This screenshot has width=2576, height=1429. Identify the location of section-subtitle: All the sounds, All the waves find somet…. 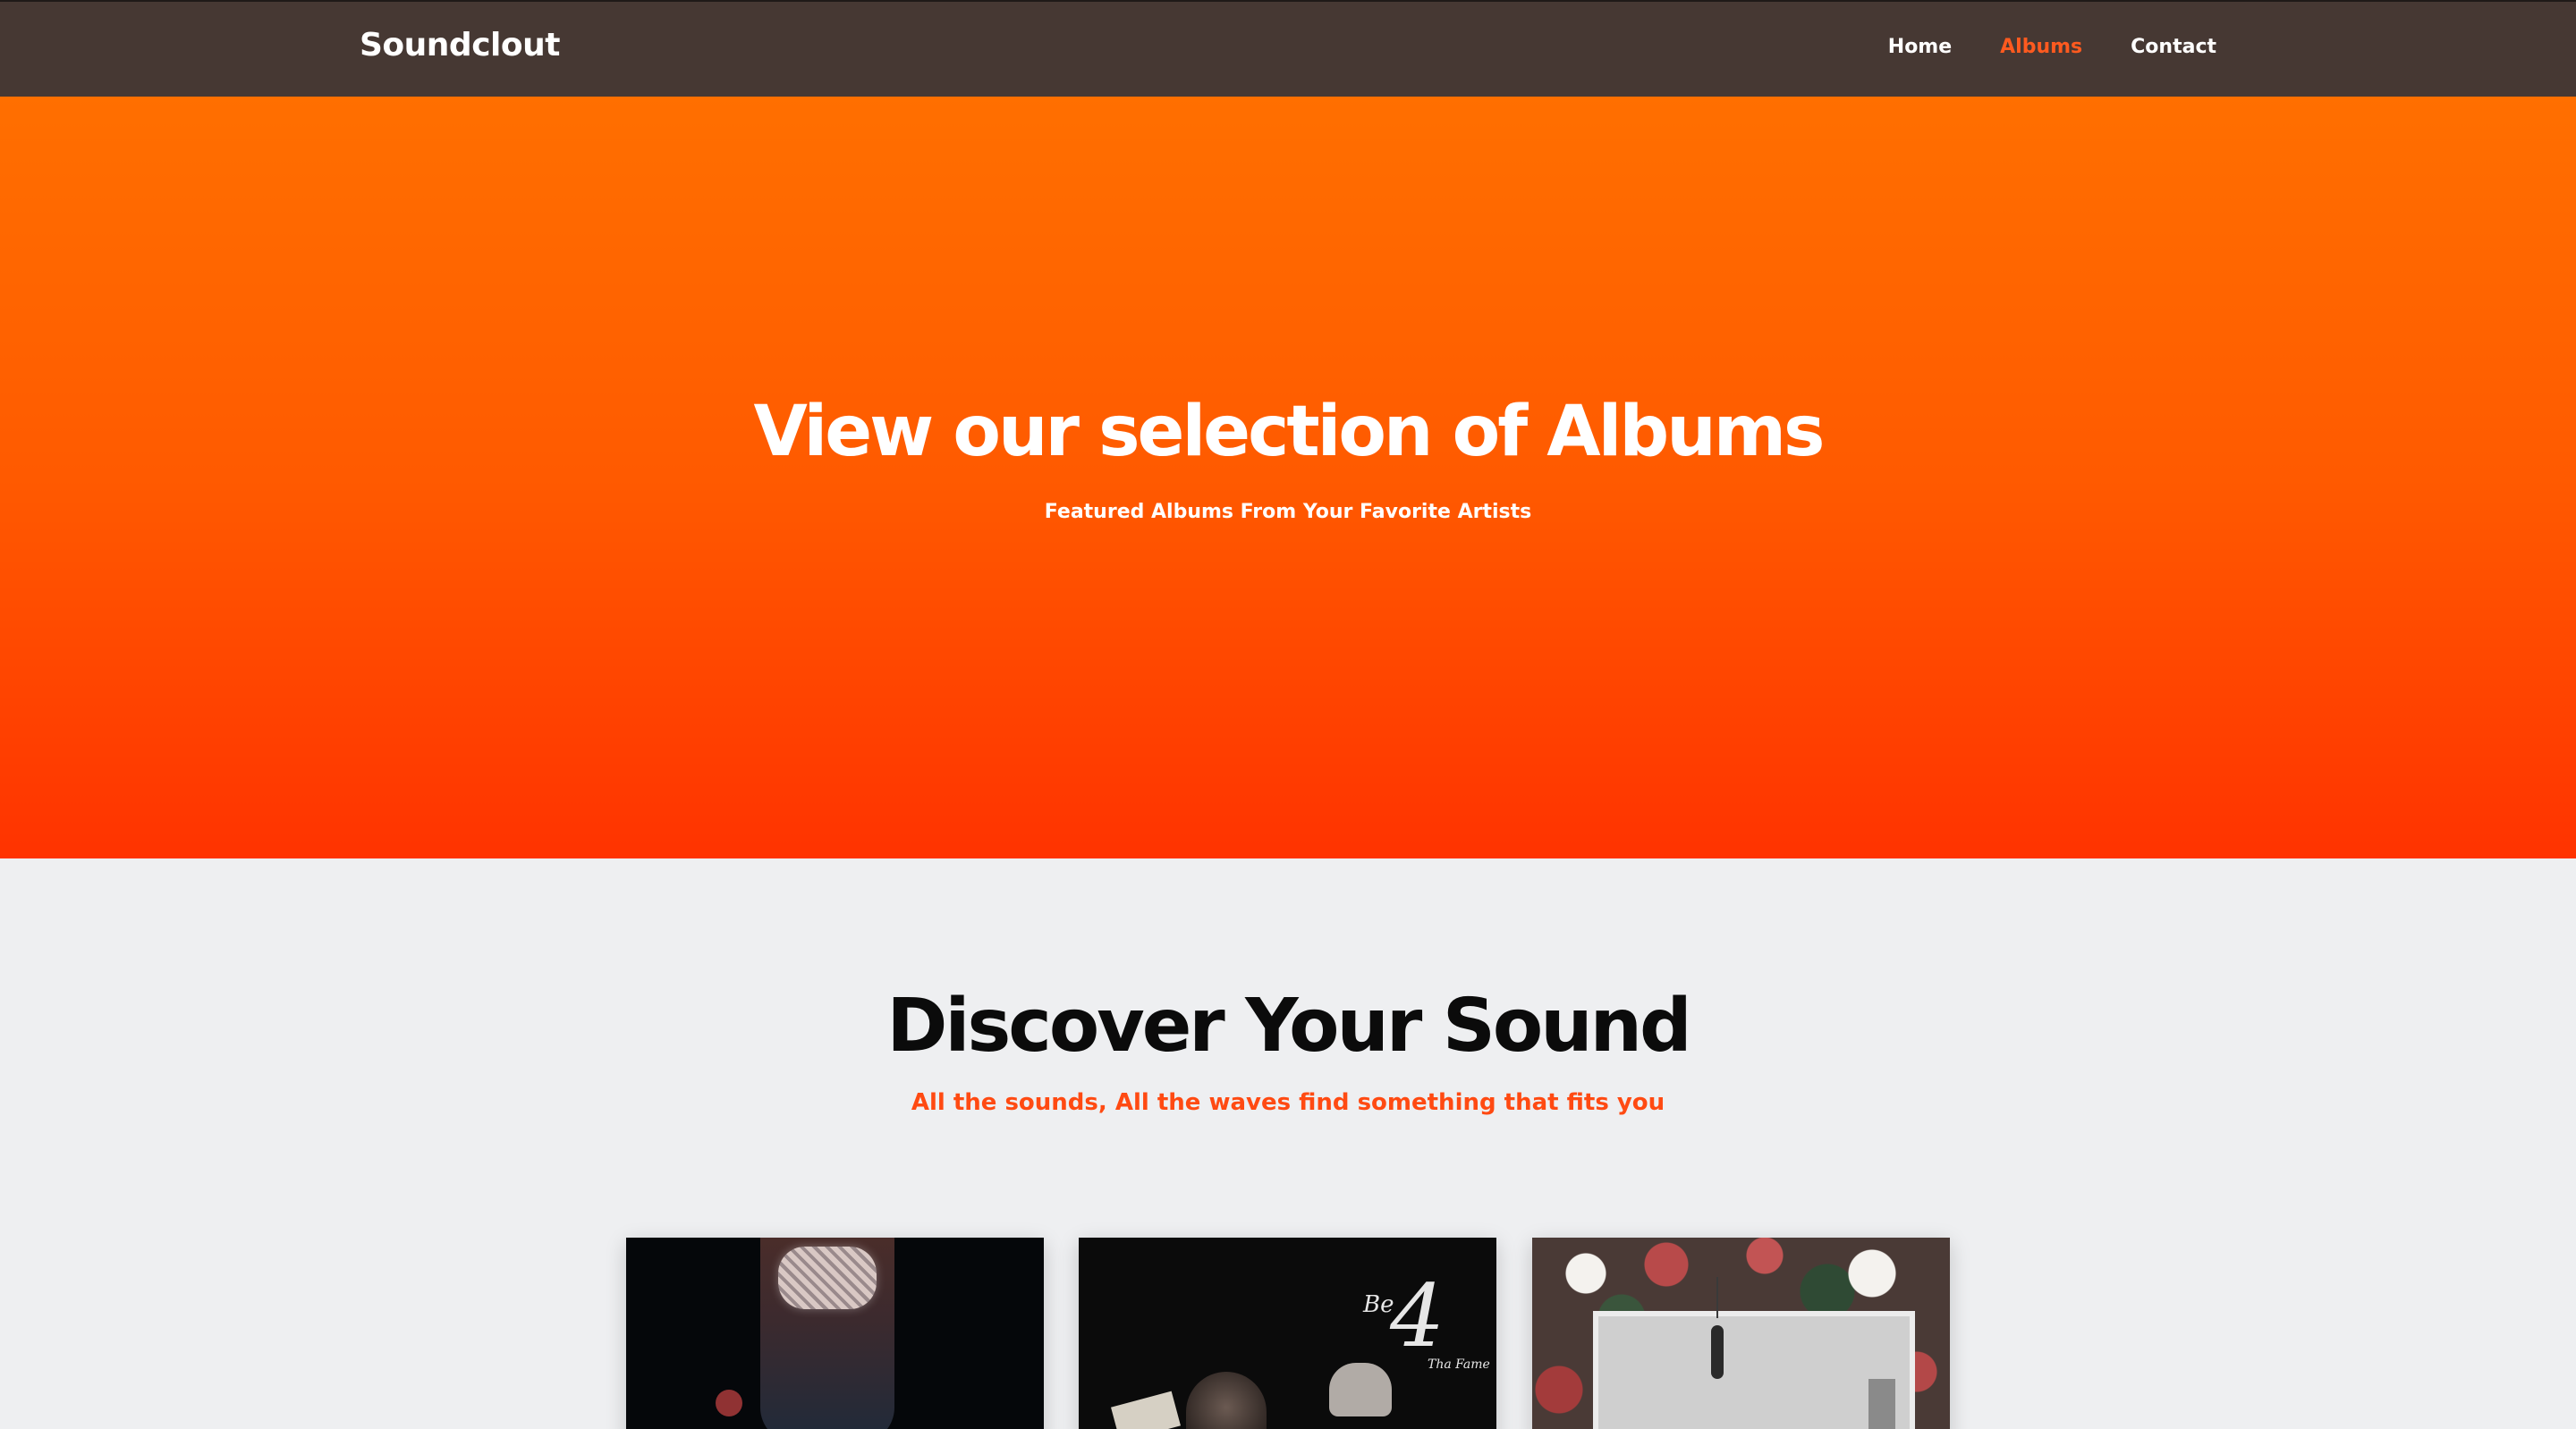
(1288, 1102).